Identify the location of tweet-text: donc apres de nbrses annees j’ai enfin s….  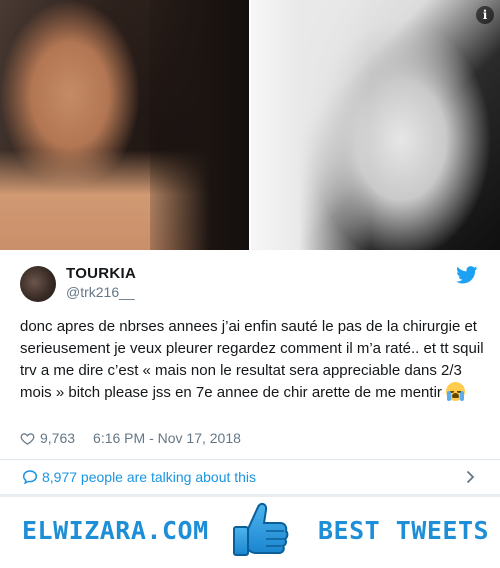
(252, 360).